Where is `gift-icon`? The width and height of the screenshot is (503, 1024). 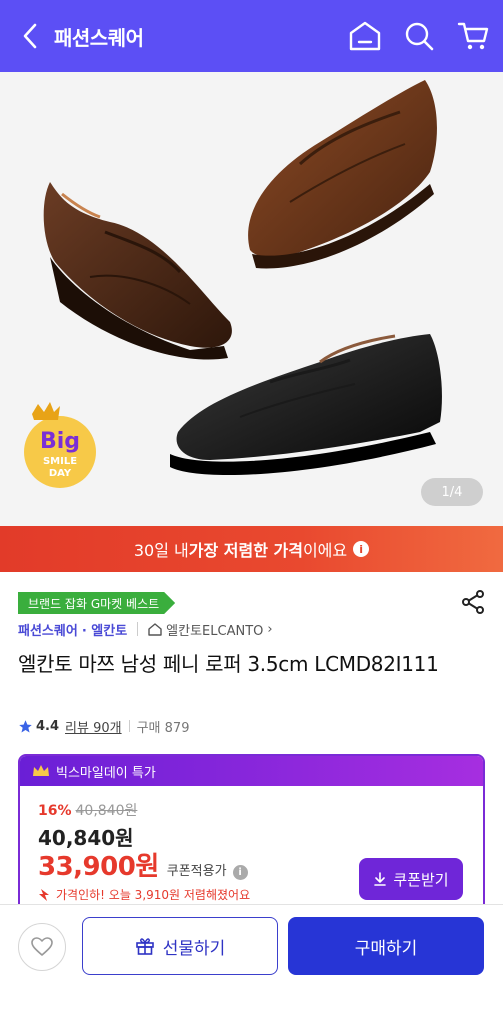 gift-icon is located at coordinates (144, 946).